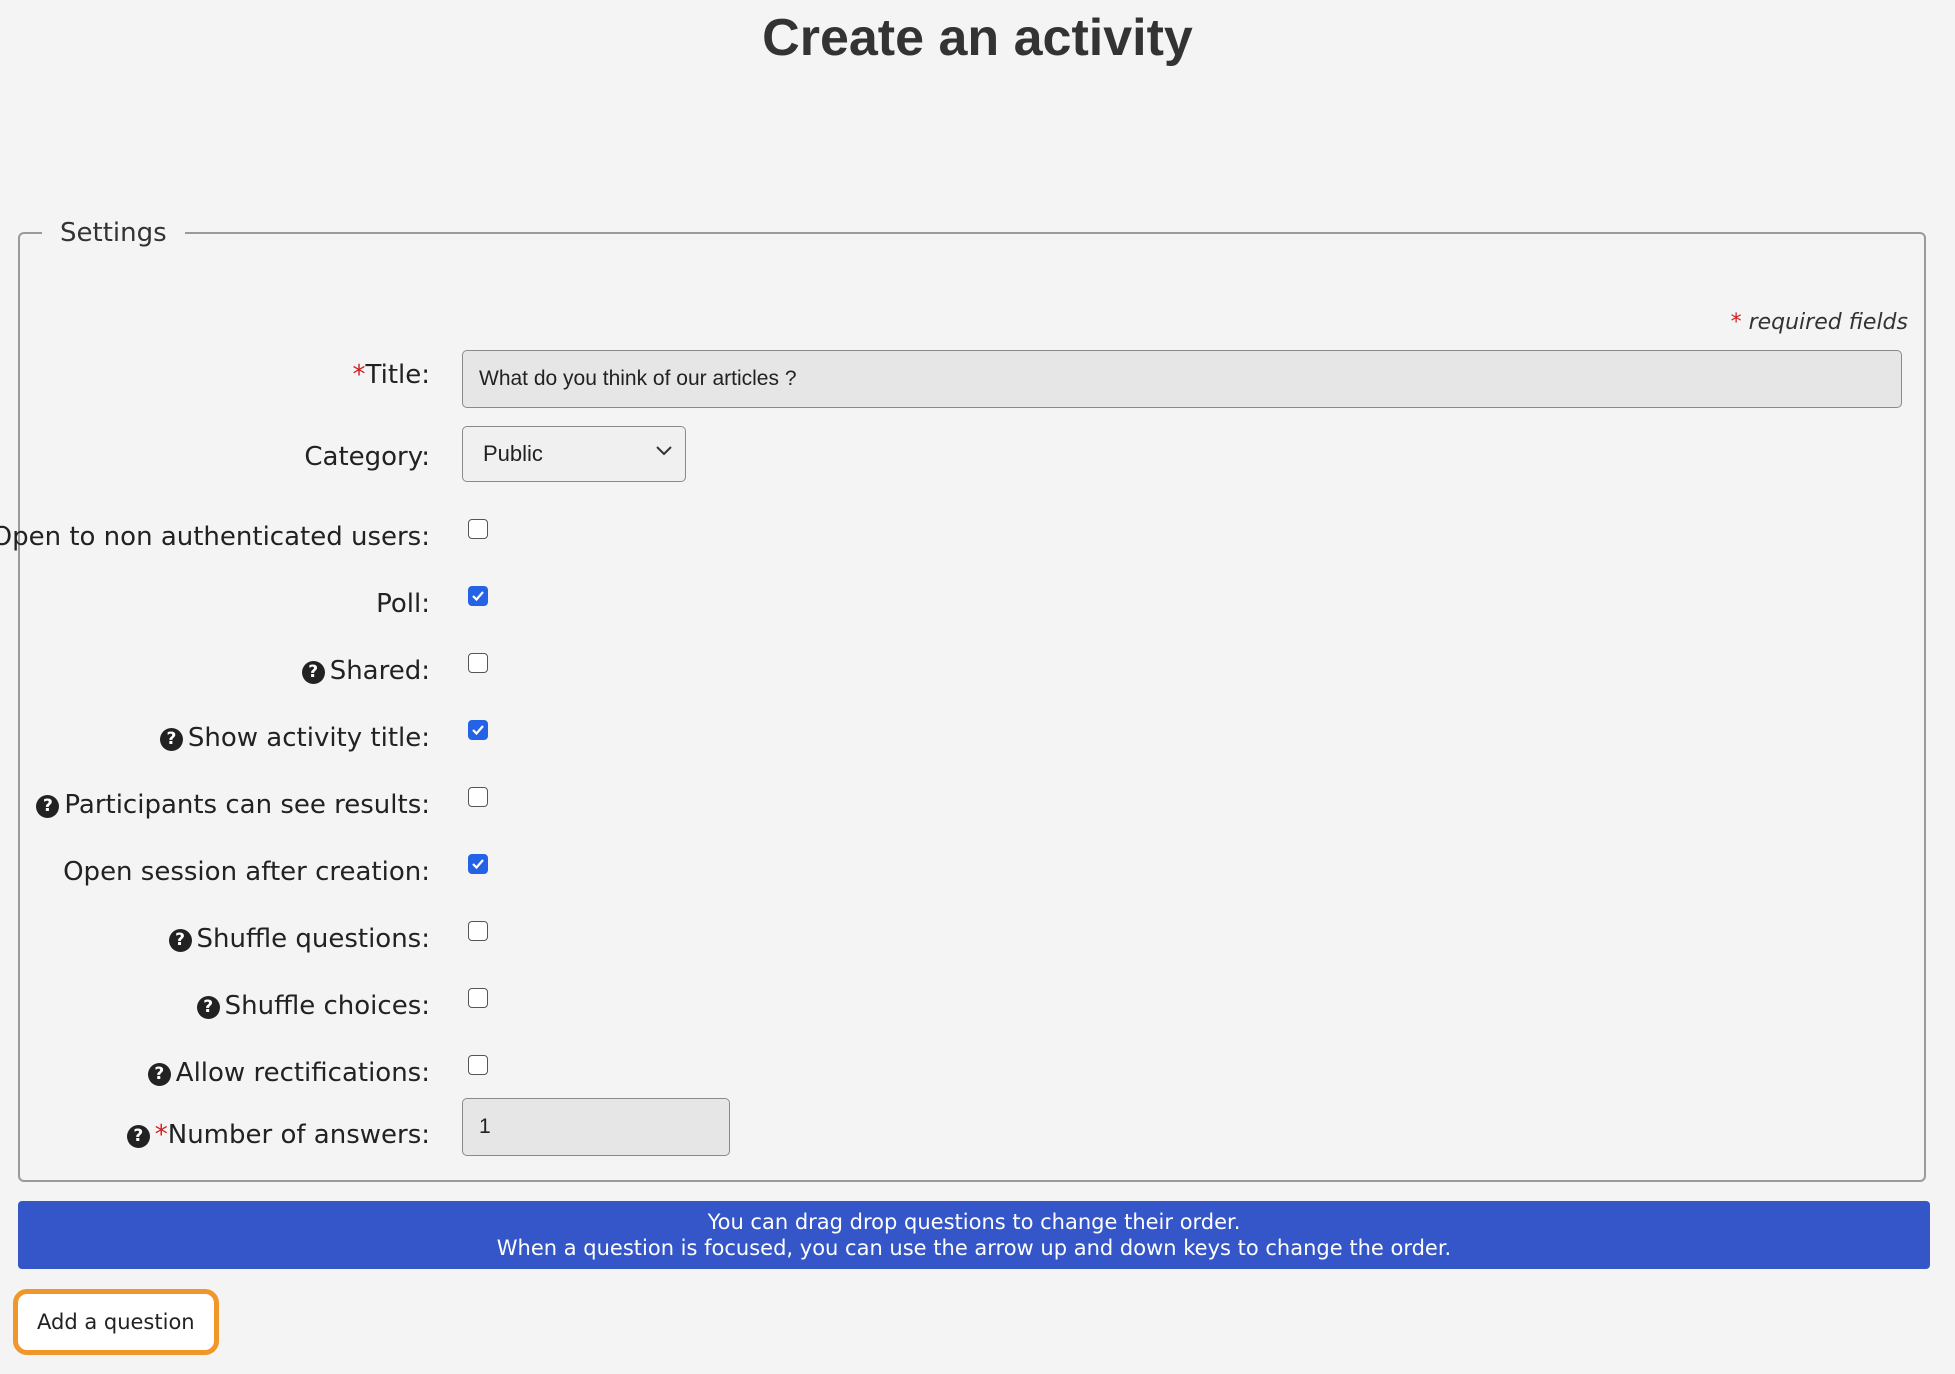 The width and height of the screenshot is (1955, 1374). Describe the element at coordinates (596, 1127) in the screenshot. I see `number-of-answers-input: 1` at that location.